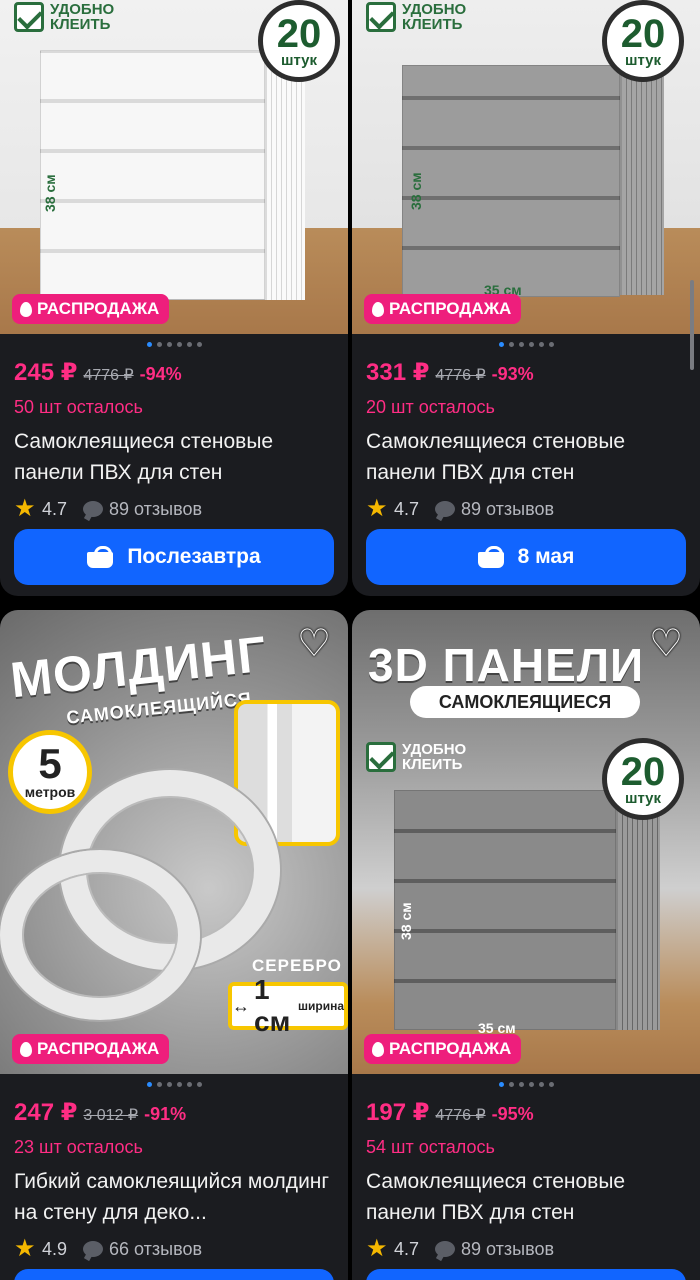 The image size is (700, 1280). Describe the element at coordinates (55, 1248) in the screenshot. I see `rating-value: 4.9` at that location.